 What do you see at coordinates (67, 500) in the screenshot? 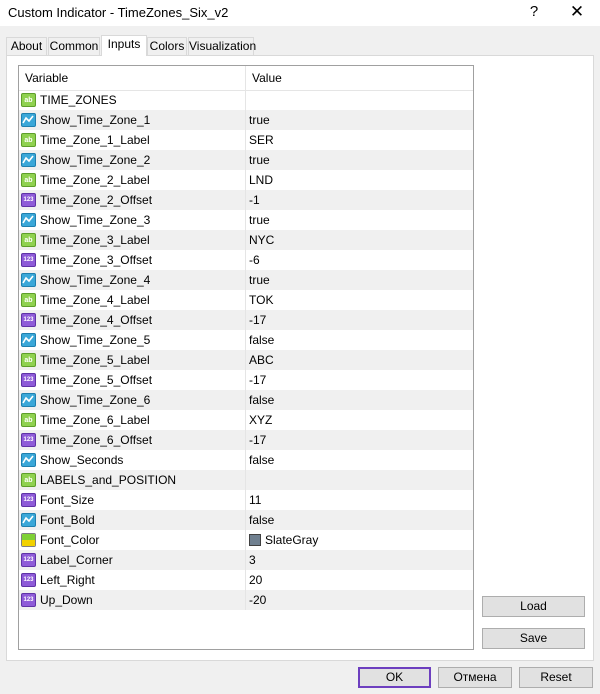
I see `variable-name: Font_Size` at bounding box center [67, 500].